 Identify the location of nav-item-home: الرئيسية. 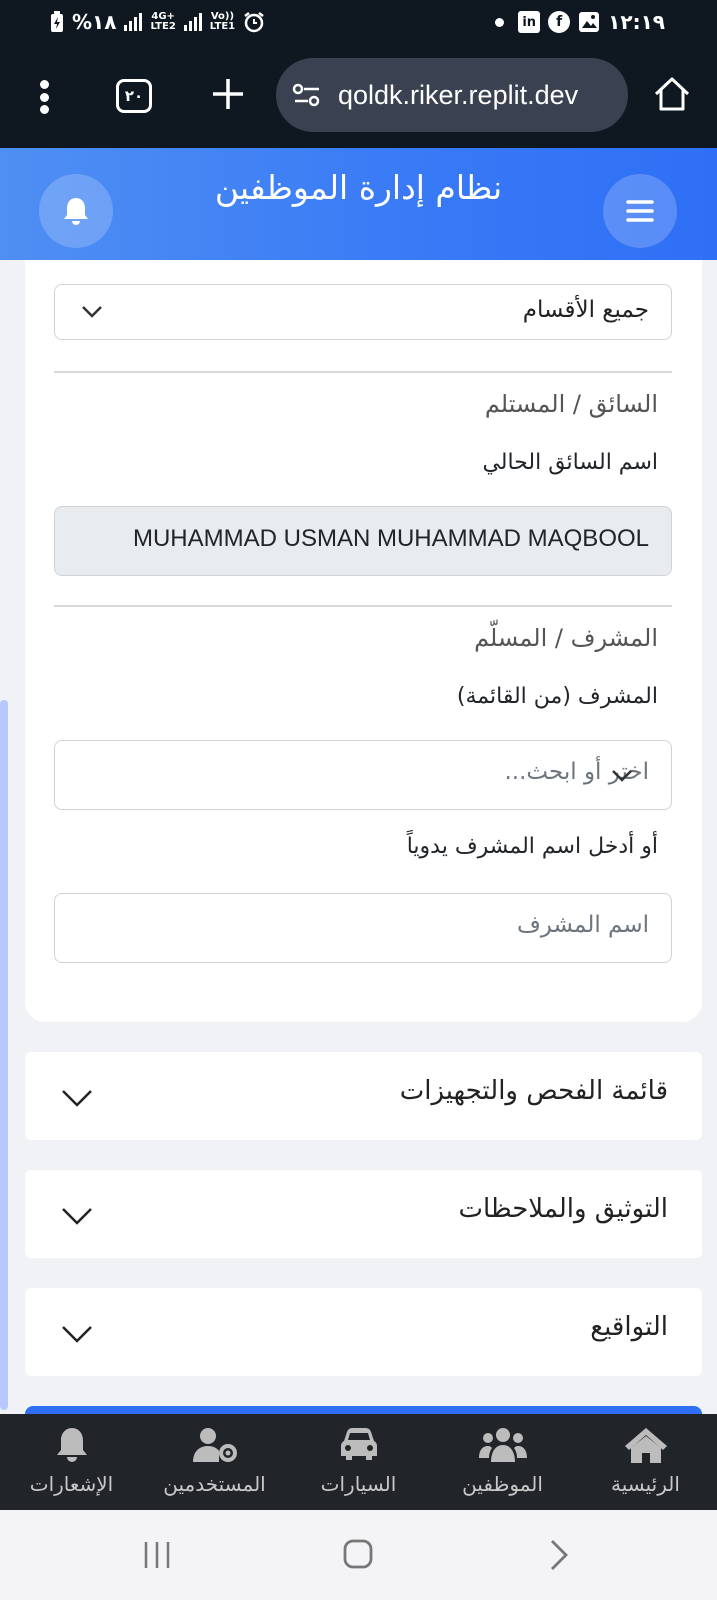
(645, 1462).